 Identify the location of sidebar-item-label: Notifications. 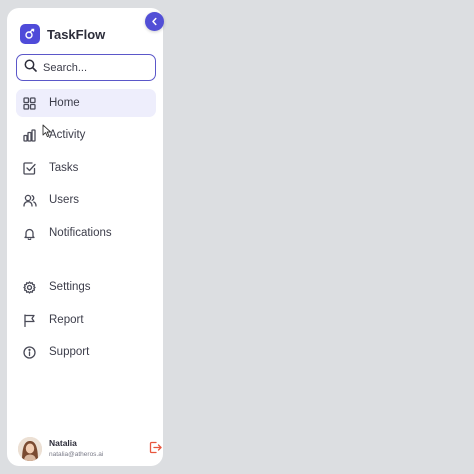
(80, 233).